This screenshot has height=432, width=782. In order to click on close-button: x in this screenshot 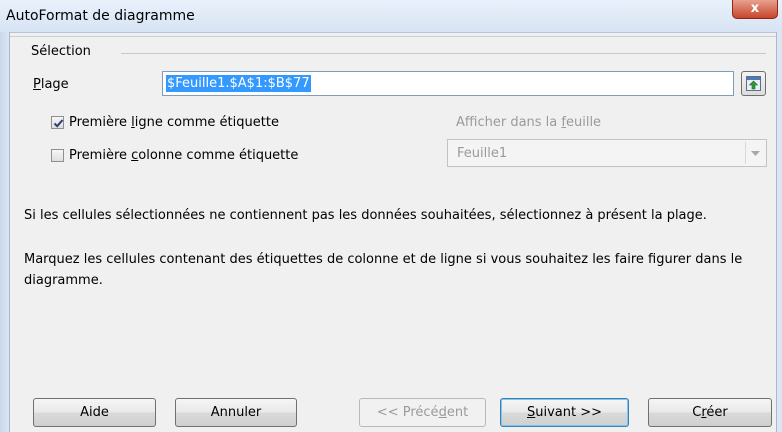, I will do `click(755, 9)`.